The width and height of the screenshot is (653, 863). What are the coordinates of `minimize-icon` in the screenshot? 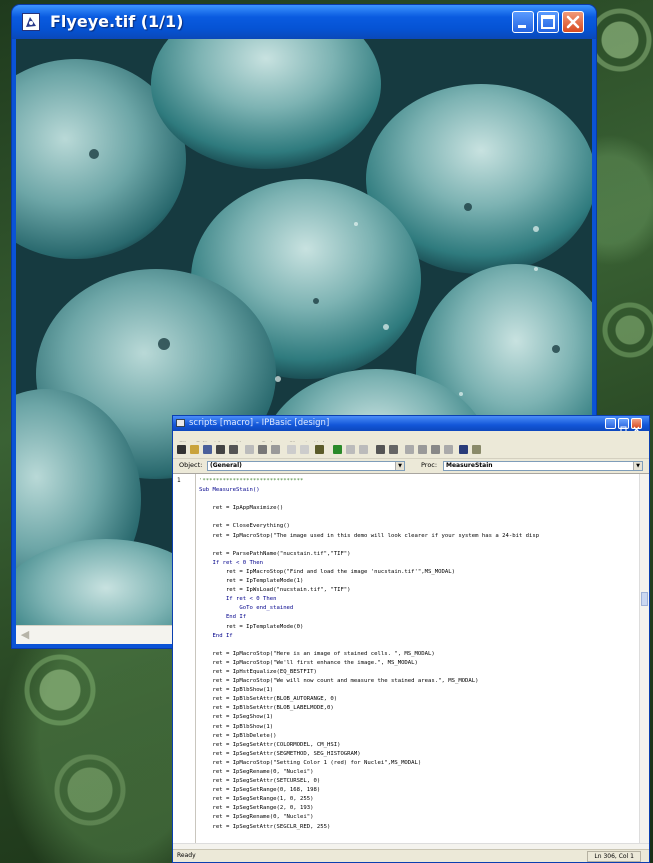 It's located at (522, 26).